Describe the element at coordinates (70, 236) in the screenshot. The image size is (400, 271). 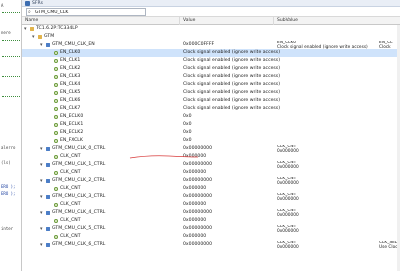
I see `row-name: CLK_CNT` at that location.